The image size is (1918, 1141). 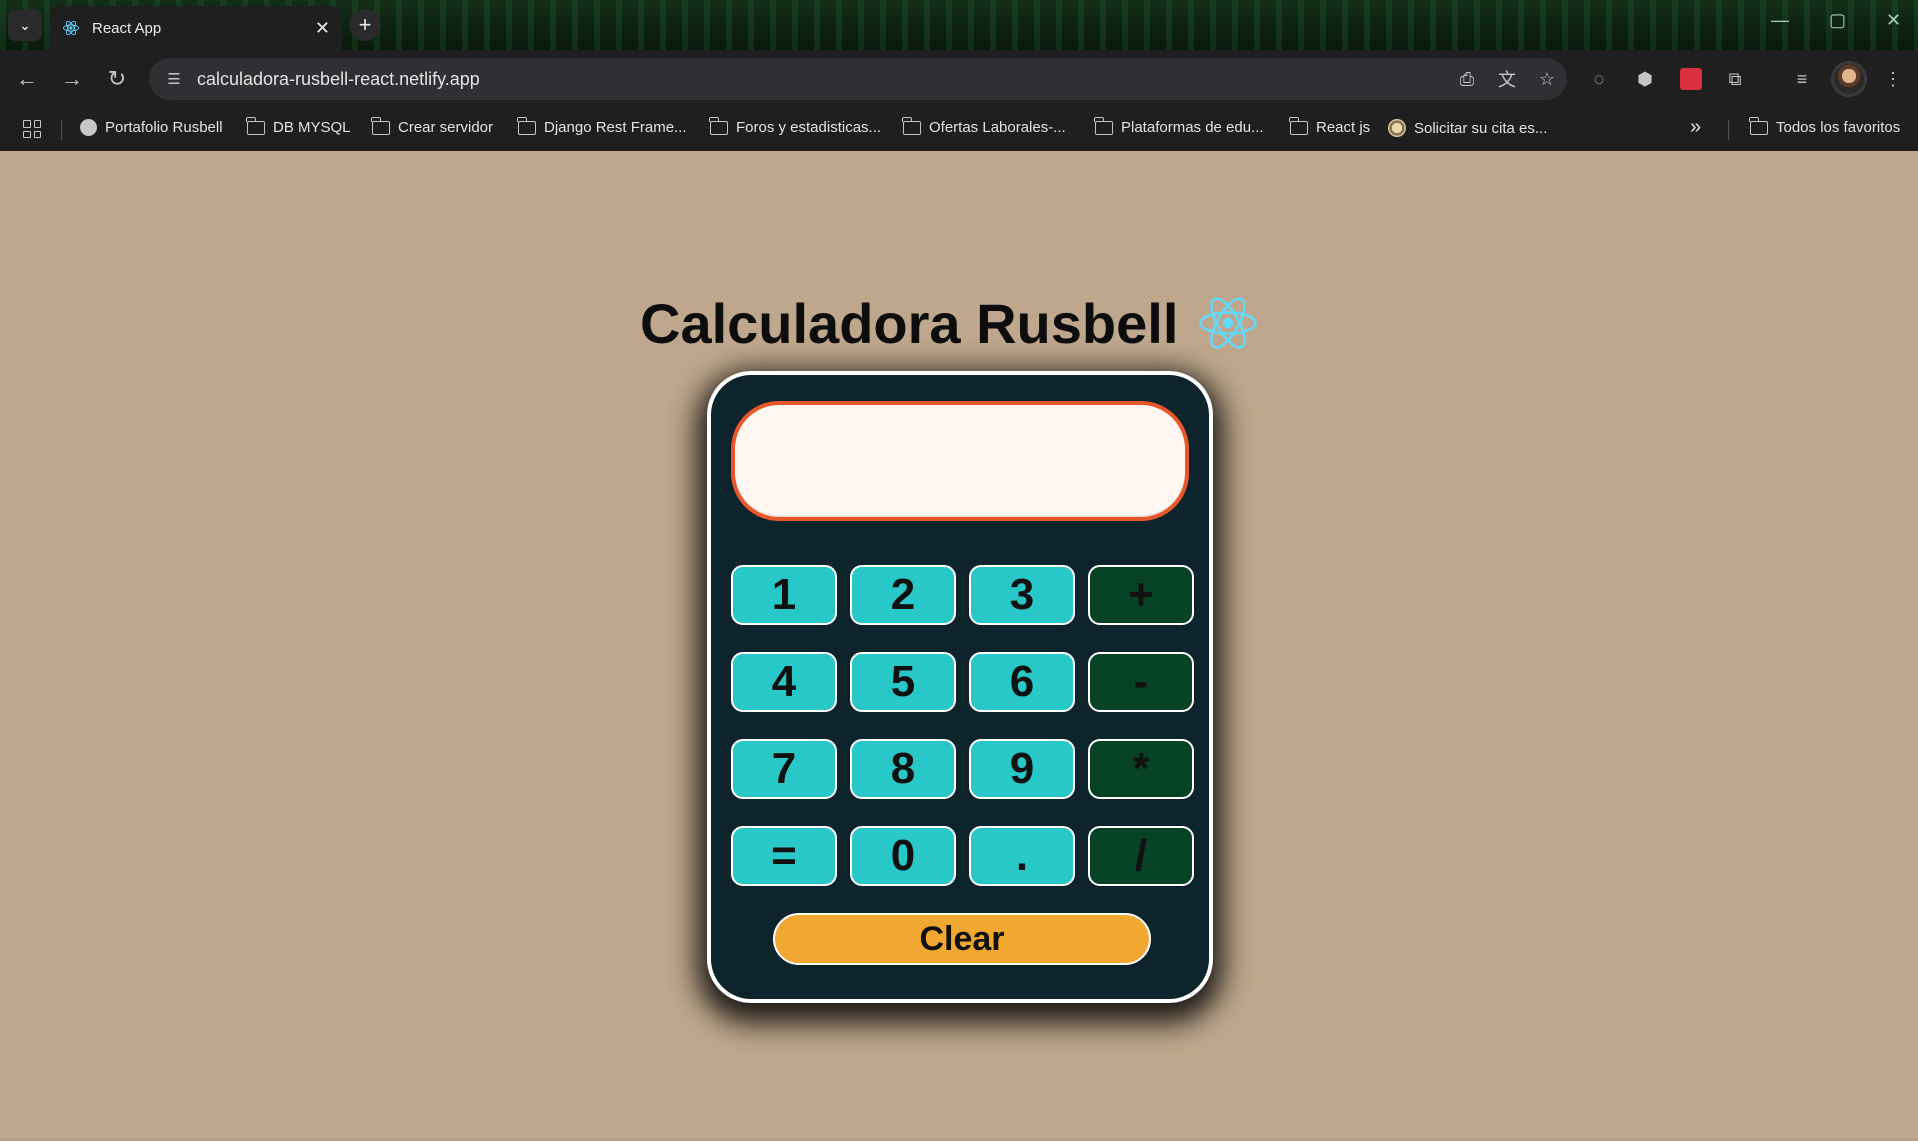 I want to click on bookmark-folder: React js, so click(x=1330, y=126).